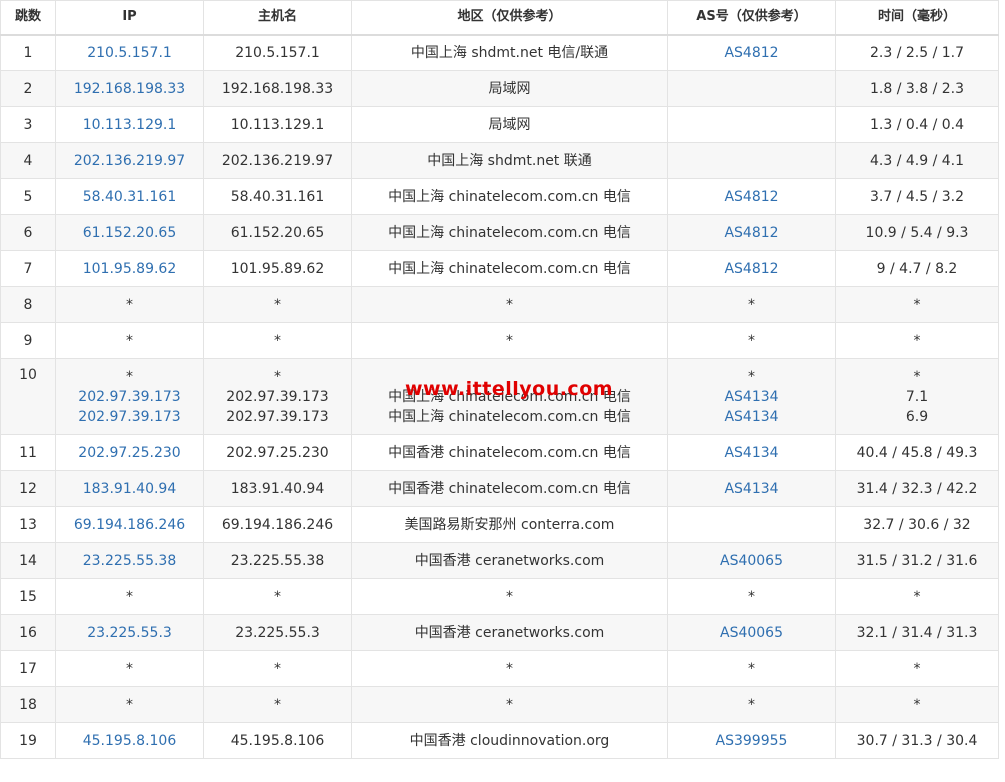 This screenshot has height=782, width=1005. I want to click on table-row: 15 * * * * *, so click(499, 596).